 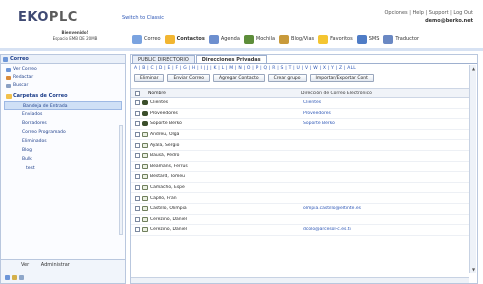 I want to click on folder-bandeja-de-entrada: Bandeja de Entrada, so click(x=63, y=105).